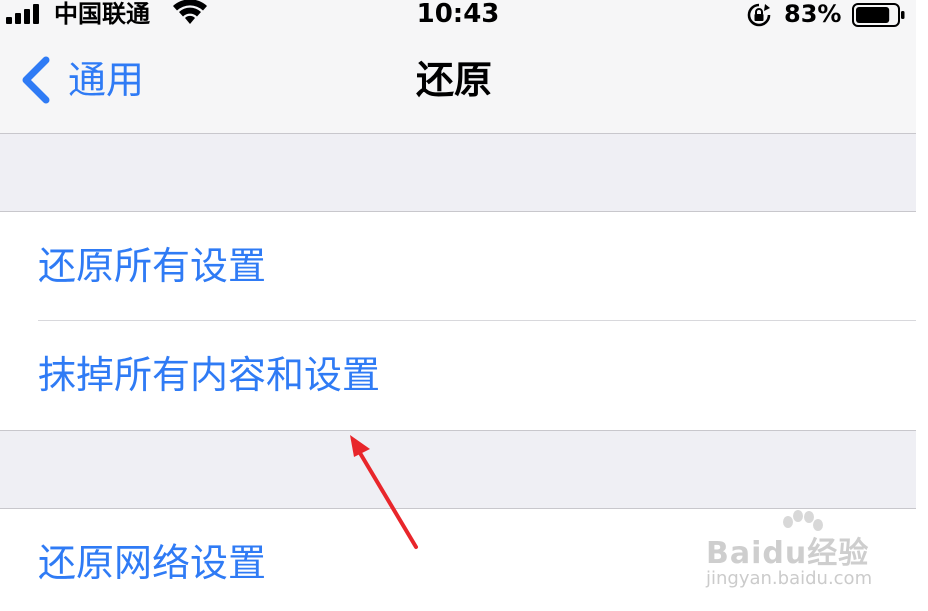  I want to click on baidu-watermark: Baidu经验 jingyan.baidu.com, so click(796, 552).